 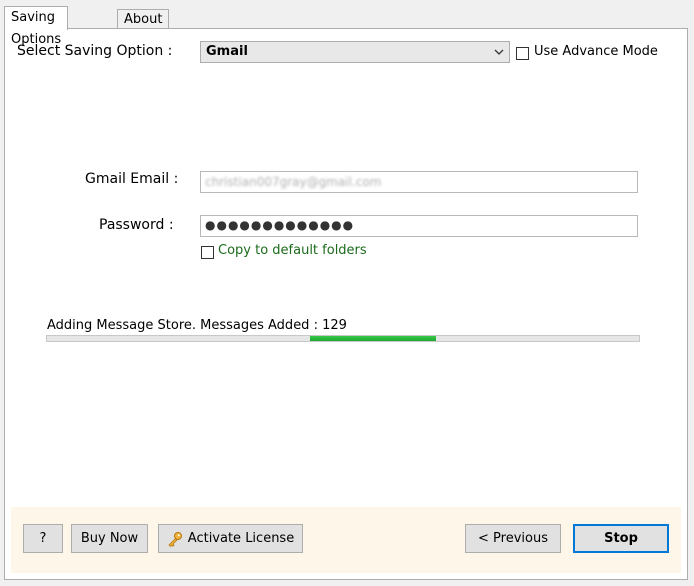 I want to click on progress-bar, so click(x=343, y=338).